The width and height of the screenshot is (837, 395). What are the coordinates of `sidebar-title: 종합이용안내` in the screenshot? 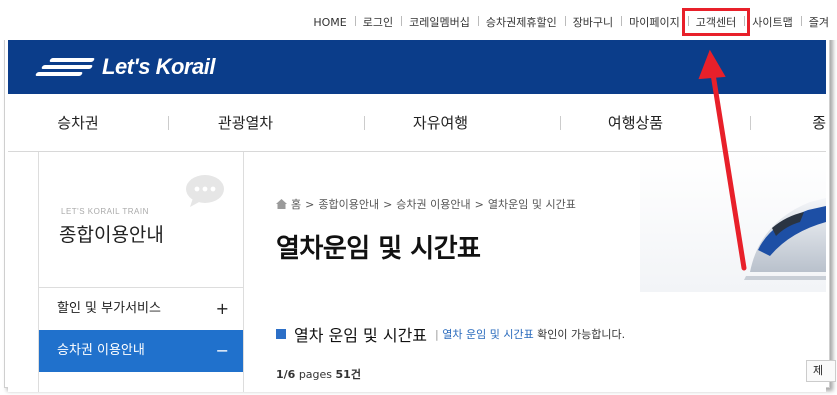 It's located at (111, 235).